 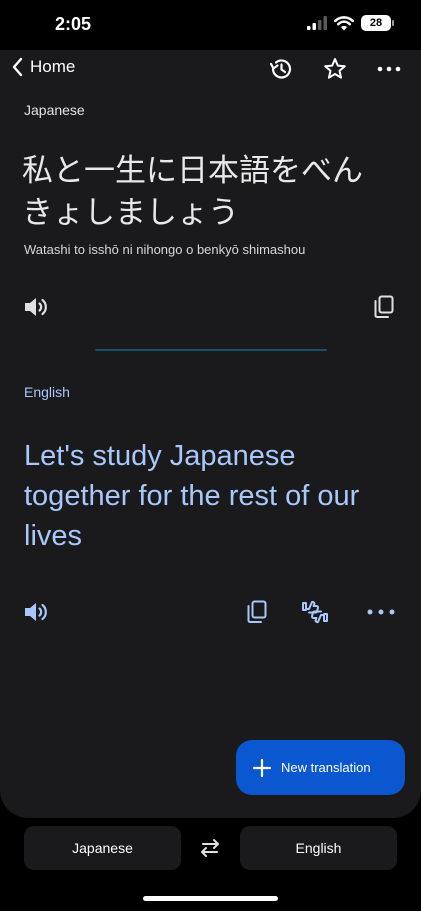 What do you see at coordinates (73, 24) in the screenshot?
I see `status-time: 2:05` at bounding box center [73, 24].